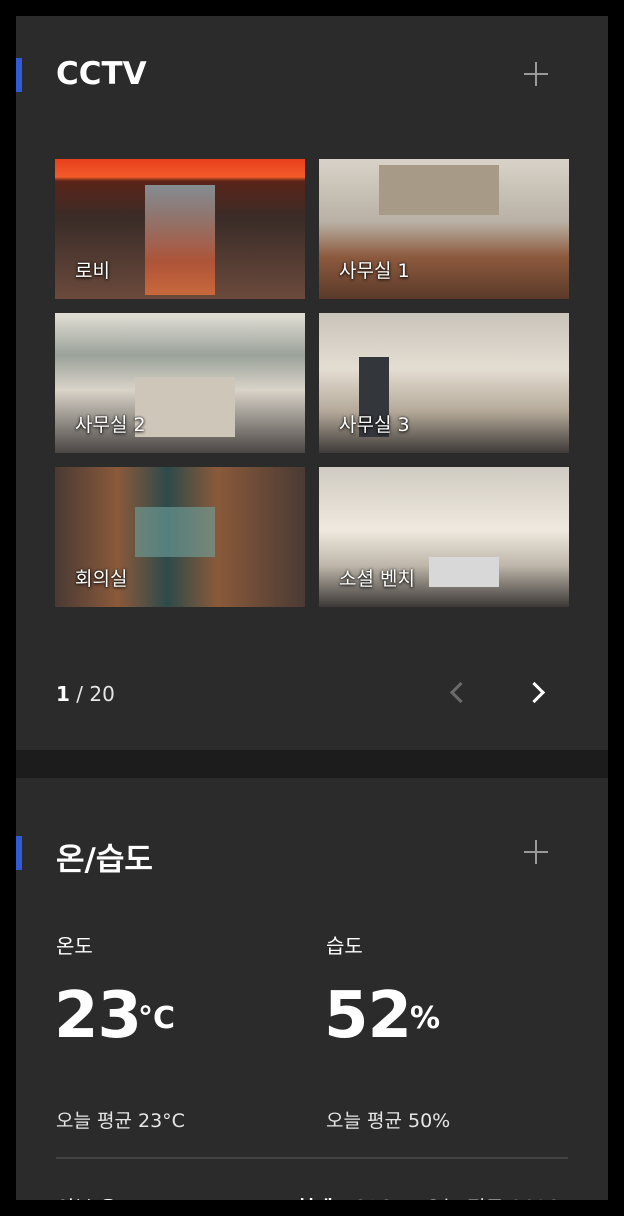  I want to click on outdoor-temperature-now: 현재 18°C, so click(344, 1196).